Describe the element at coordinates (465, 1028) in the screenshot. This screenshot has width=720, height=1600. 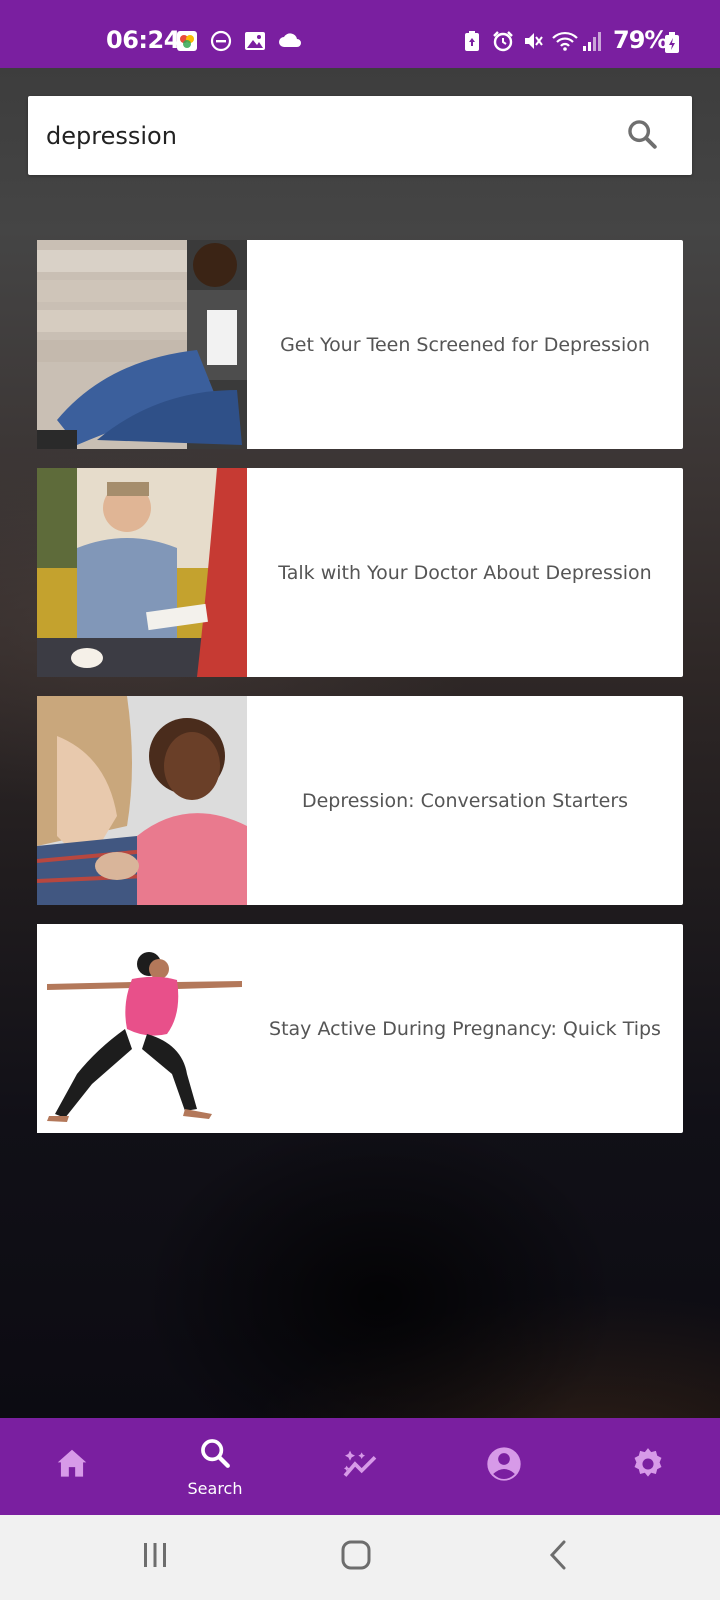
I see `result-title: Stay Active During Pregnancy: Quick Tips` at that location.